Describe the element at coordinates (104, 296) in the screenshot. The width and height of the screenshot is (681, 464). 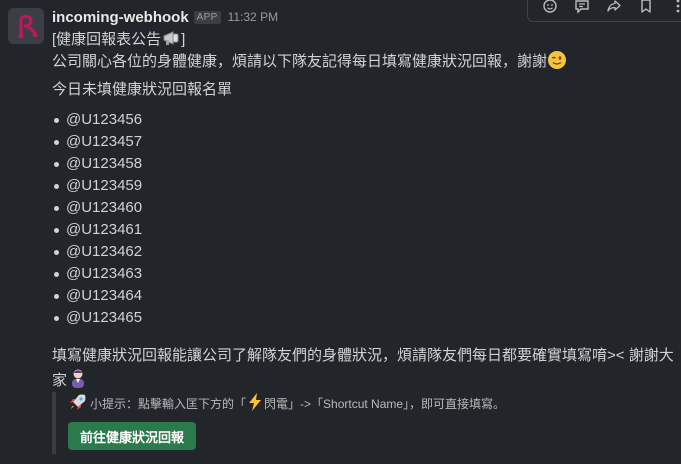
I see `user-mention: @U123464` at that location.